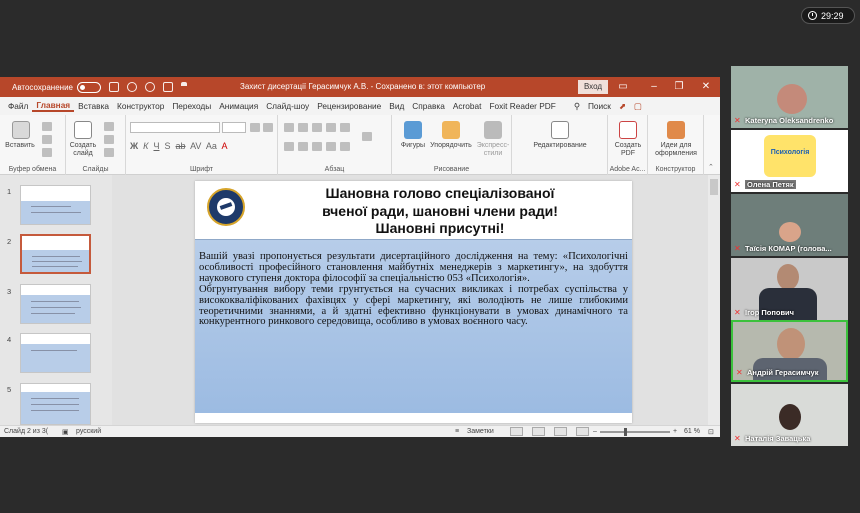 This screenshot has height=513, width=860. Describe the element at coordinates (268, 127) in the screenshot. I see `shrink-font-icon` at that location.